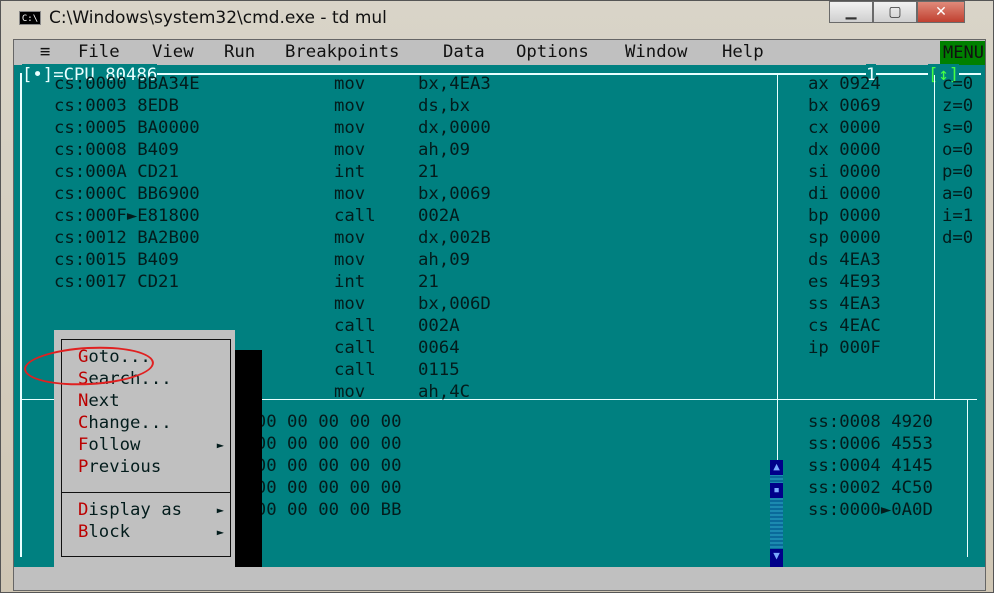 Image resolution: width=994 pixels, height=593 pixels. Describe the element at coordinates (844, 172) in the screenshot. I see `register-value: si 0000` at that location.